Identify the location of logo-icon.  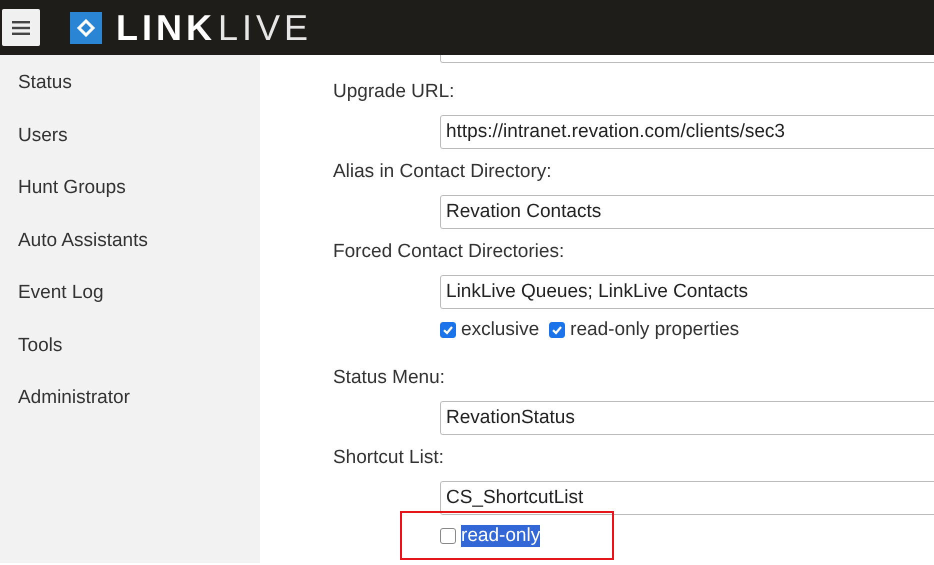
(86, 28).